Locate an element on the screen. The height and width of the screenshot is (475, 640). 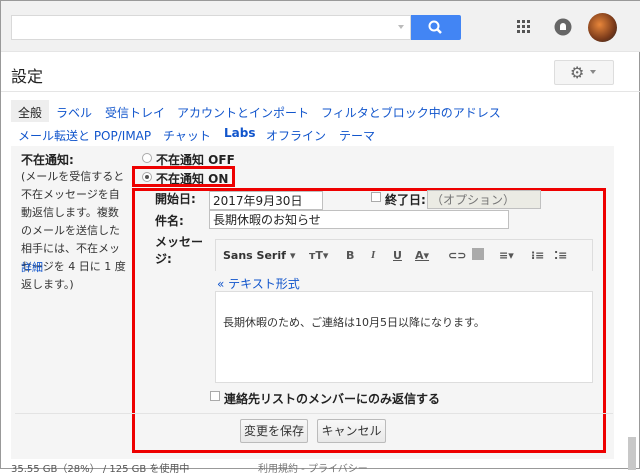
end-date-input is located at coordinates (484, 199).